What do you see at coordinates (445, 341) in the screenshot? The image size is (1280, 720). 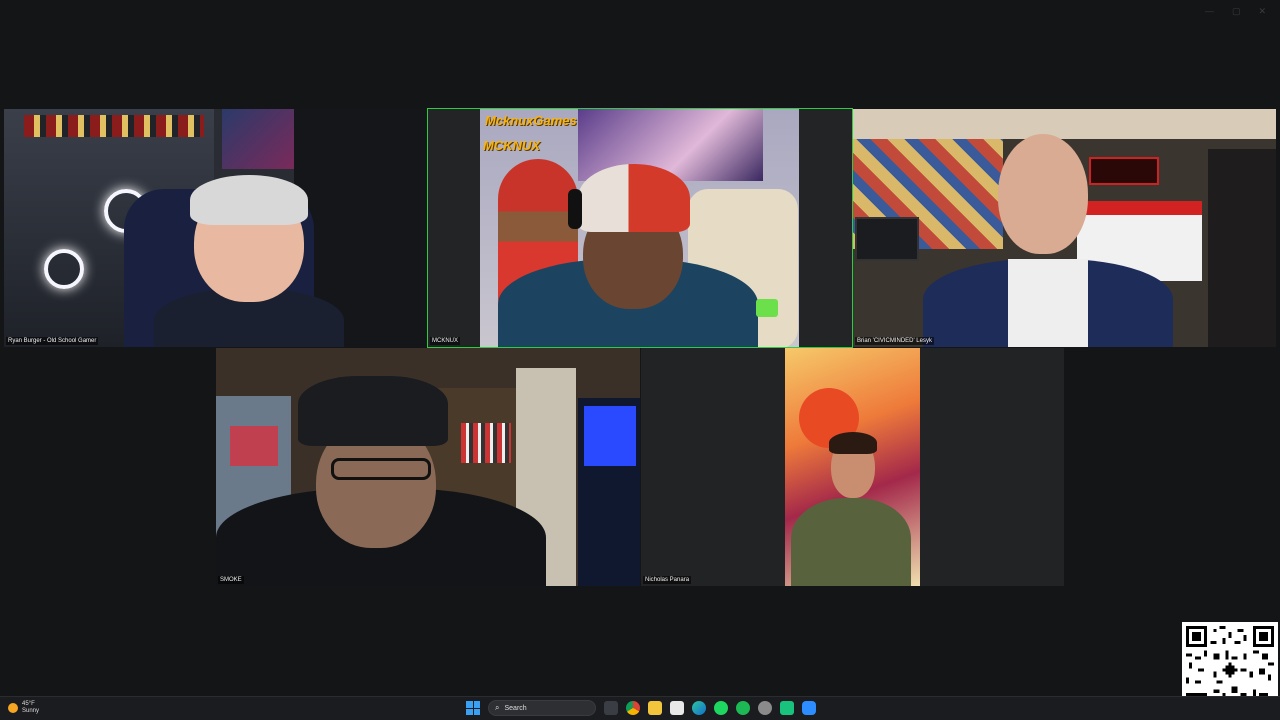 I see `participant-name: MCKNUX` at bounding box center [445, 341].